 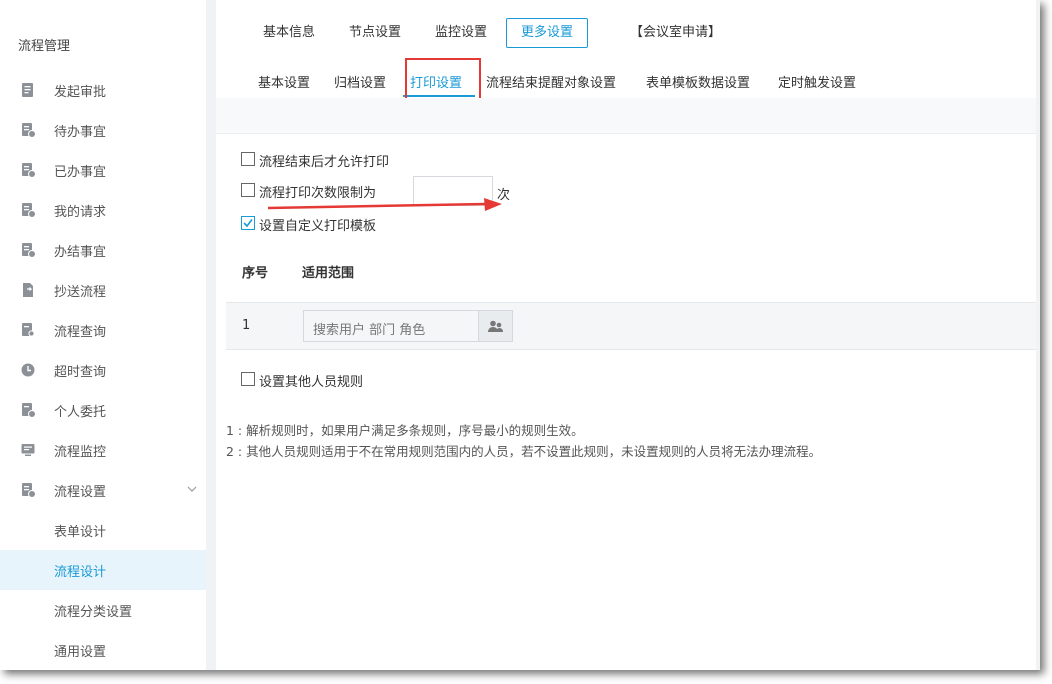 I want to click on subtab-timer-trigger: 定时触发设置, so click(x=817, y=81).